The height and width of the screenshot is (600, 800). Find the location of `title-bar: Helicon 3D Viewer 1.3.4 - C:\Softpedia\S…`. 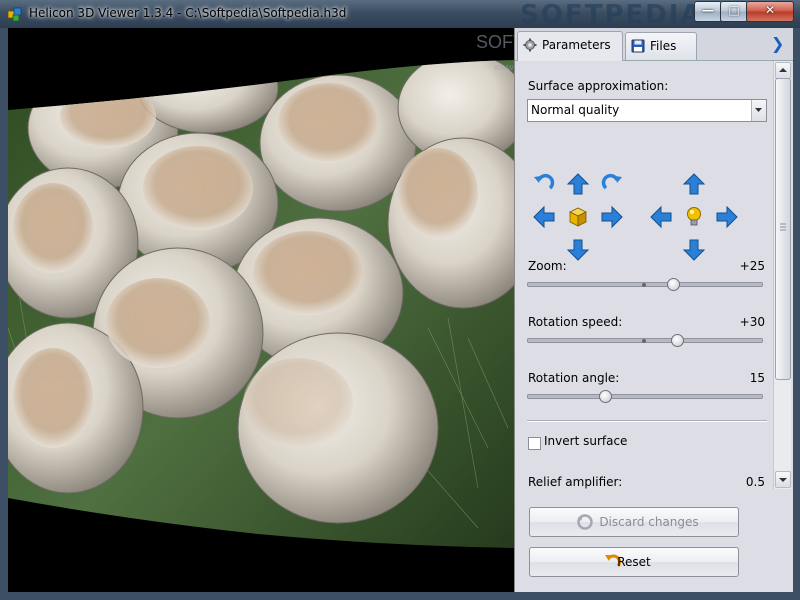

title-bar: Helicon 3D Viewer 1.3.4 - C:\Softpedia\S… is located at coordinates (400, 15).